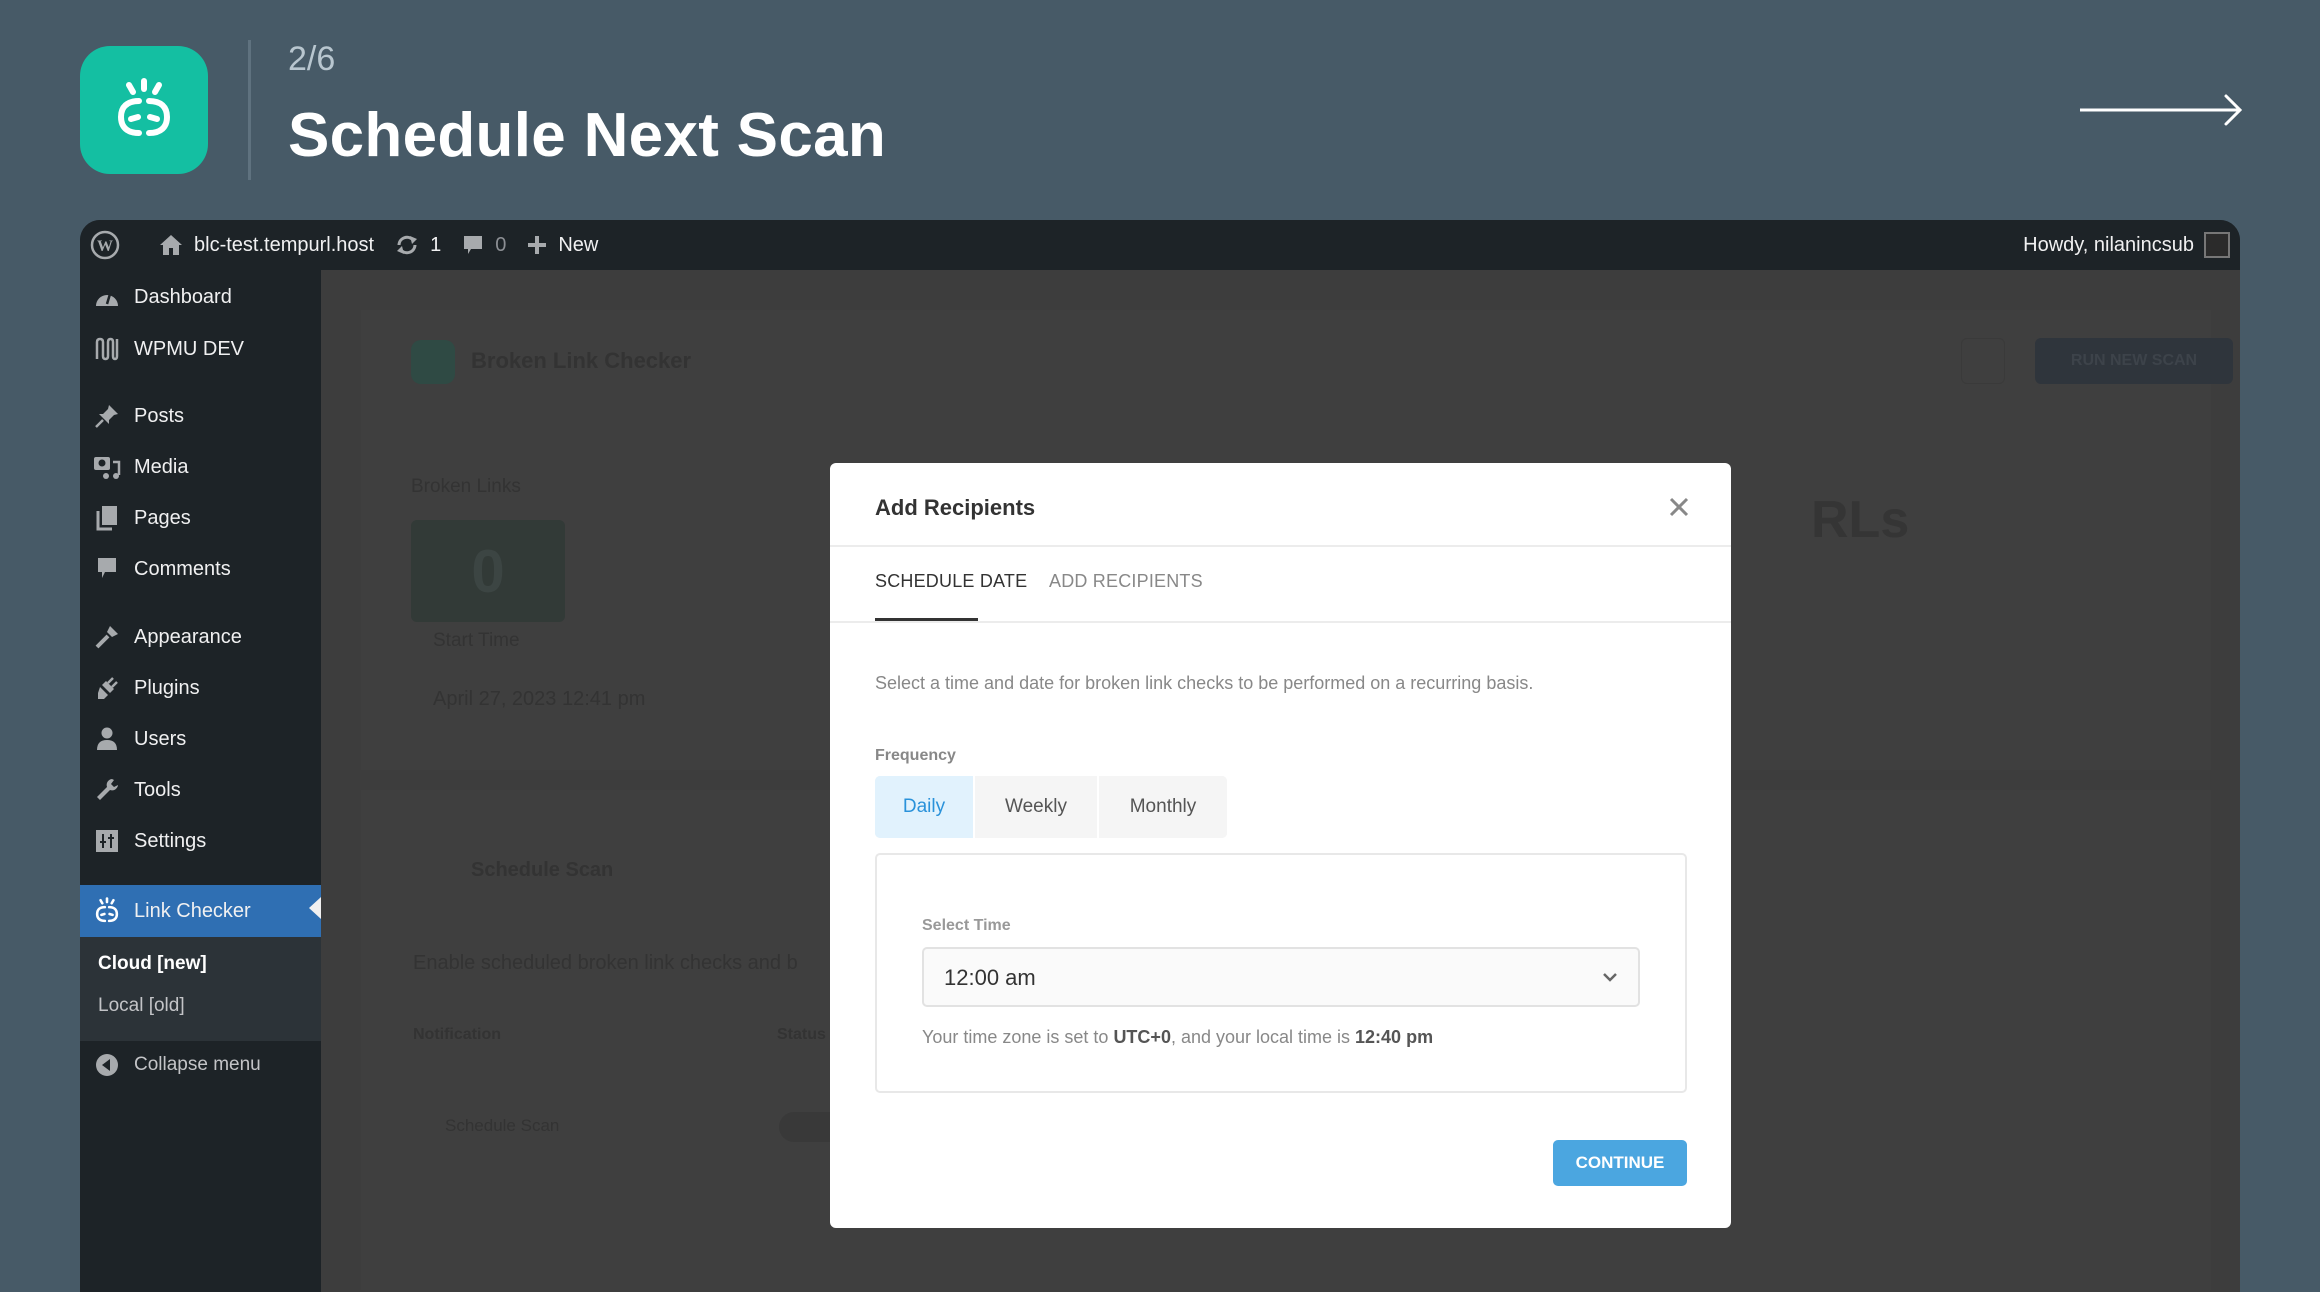  Describe the element at coordinates (107, 637) in the screenshot. I see `brush-icon` at that location.